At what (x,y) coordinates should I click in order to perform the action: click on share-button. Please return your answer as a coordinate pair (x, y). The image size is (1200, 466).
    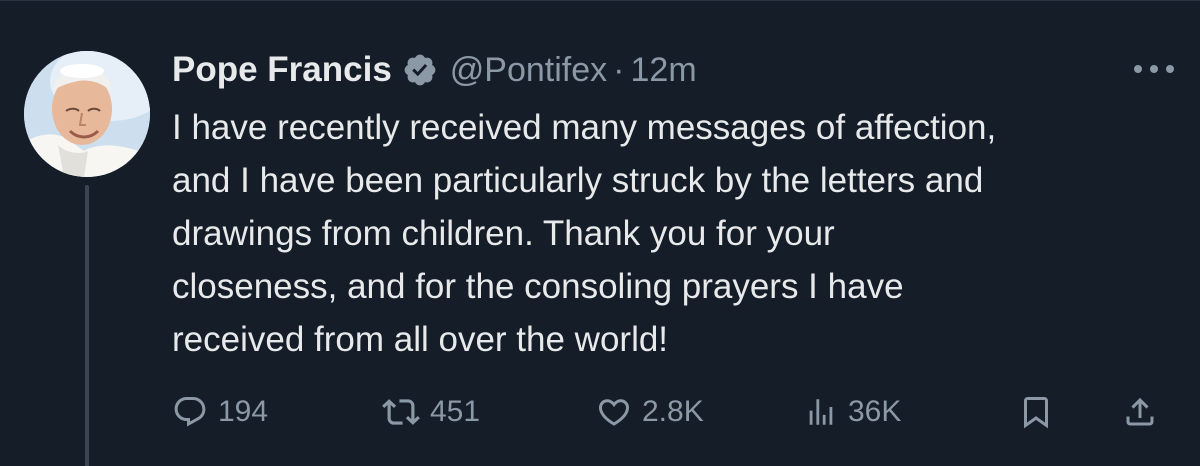
    Looking at the image, I should click on (1140, 412).